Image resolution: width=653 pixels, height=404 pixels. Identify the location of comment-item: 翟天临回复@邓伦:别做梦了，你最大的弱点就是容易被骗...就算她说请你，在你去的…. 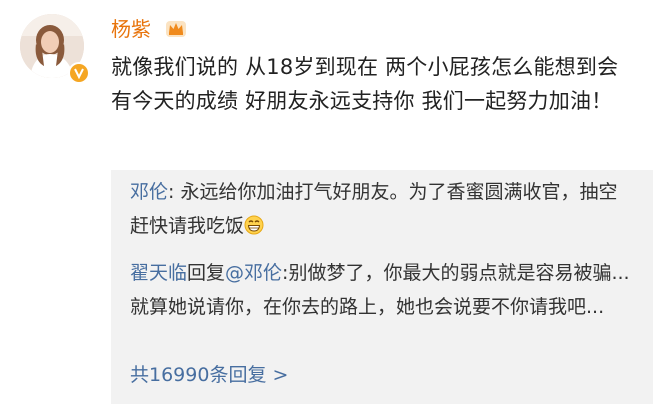
(380, 290).